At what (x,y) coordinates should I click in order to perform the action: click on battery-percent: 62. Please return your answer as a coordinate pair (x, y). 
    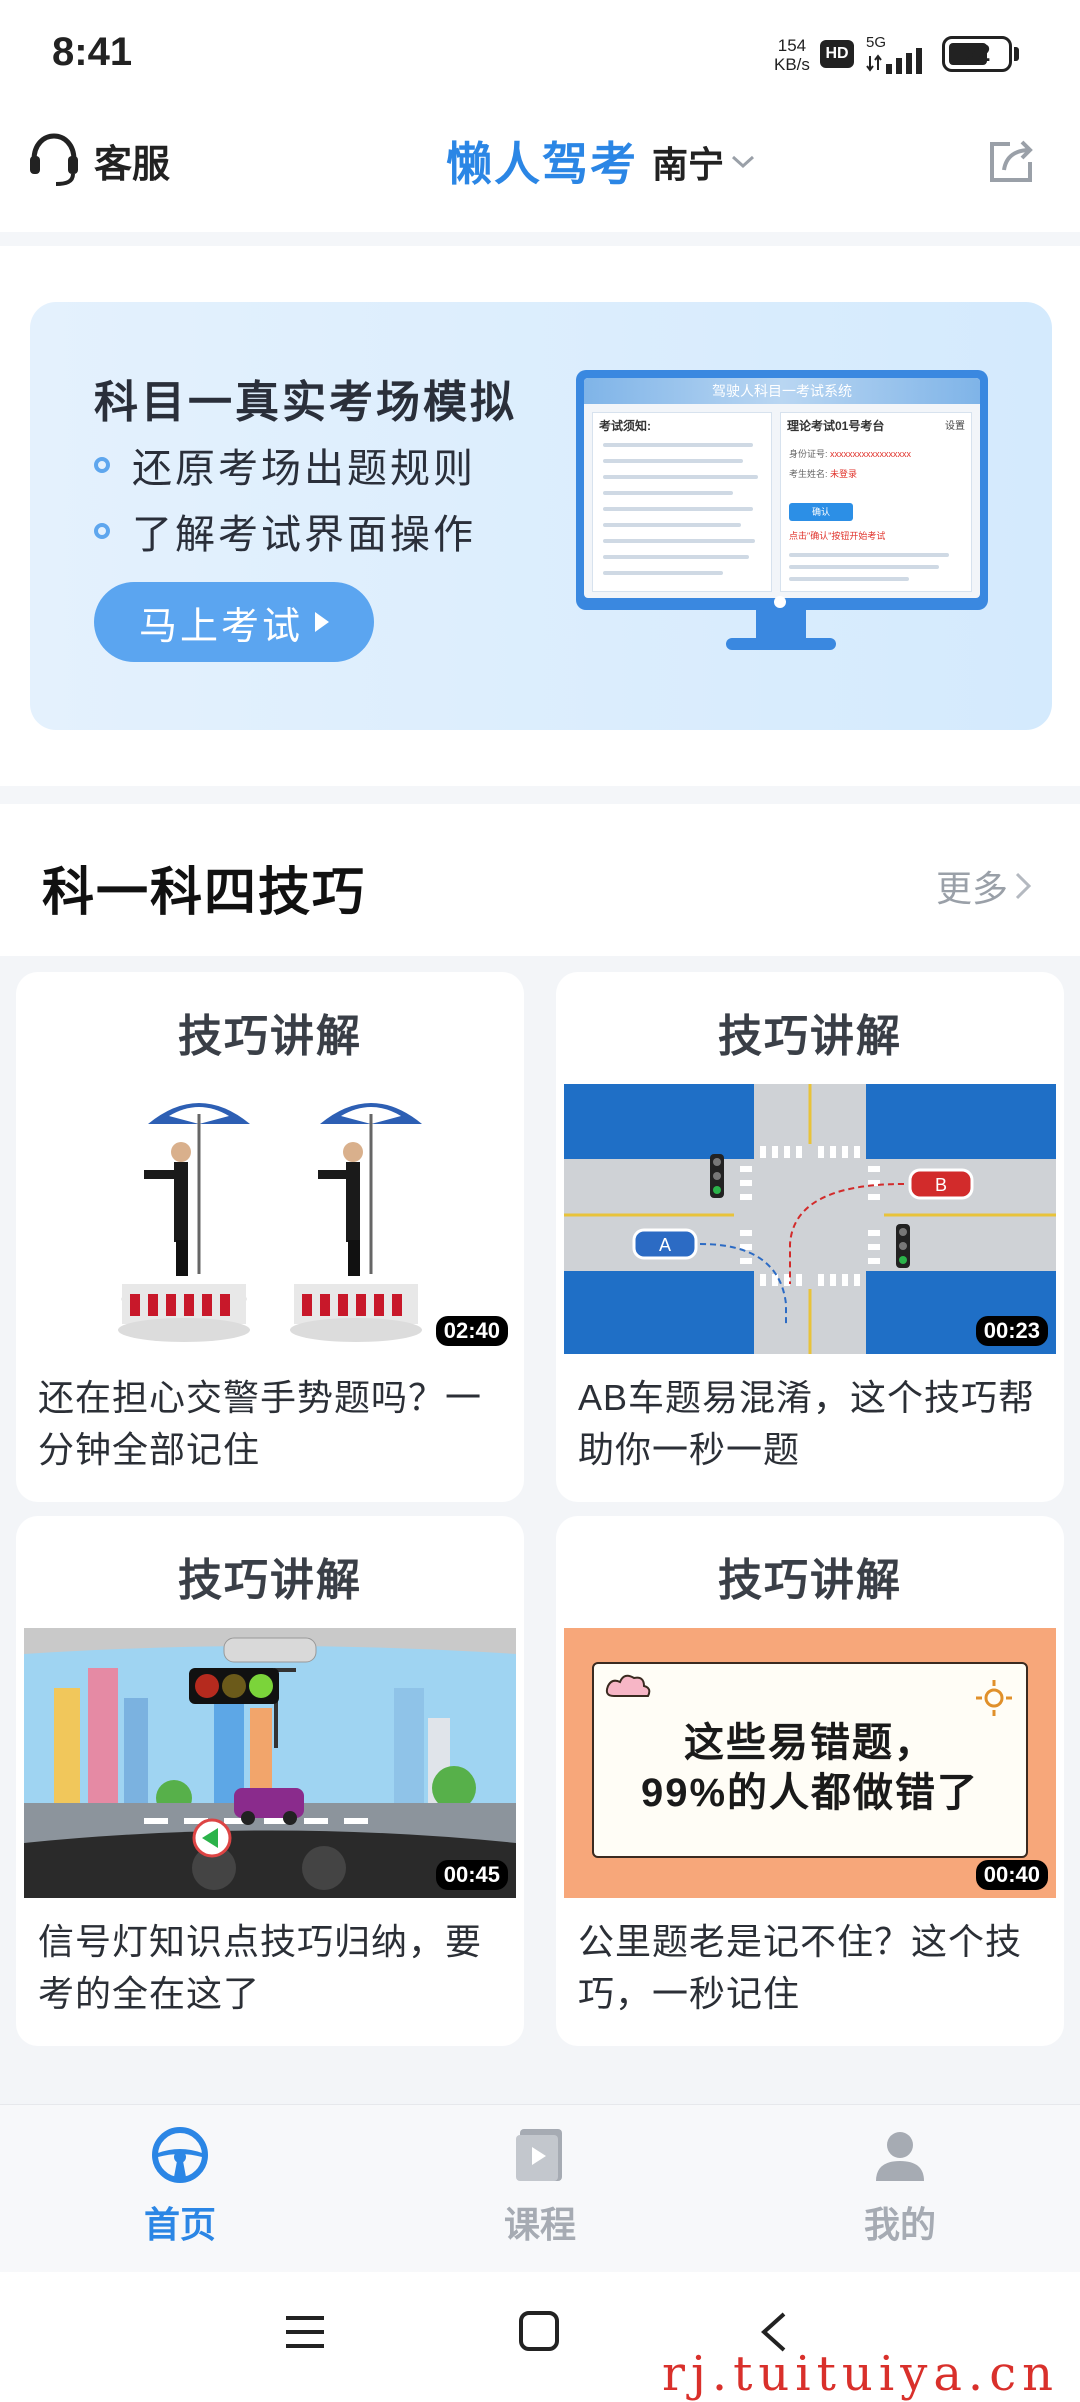
    Looking at the image, I should click on (977, 53).